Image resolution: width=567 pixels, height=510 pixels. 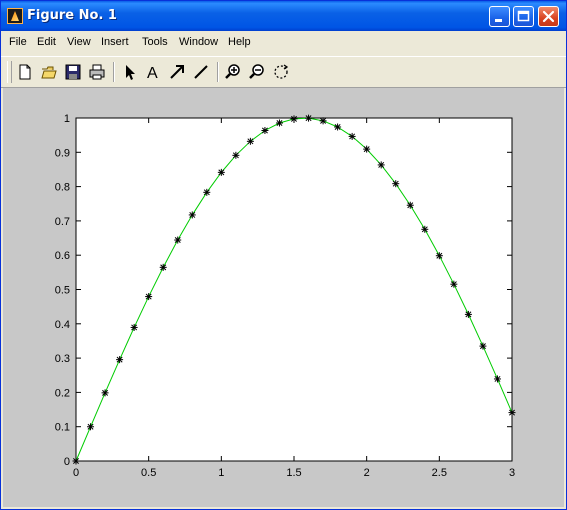 I want to click on open-file-icon, so click(x=49, y=72).